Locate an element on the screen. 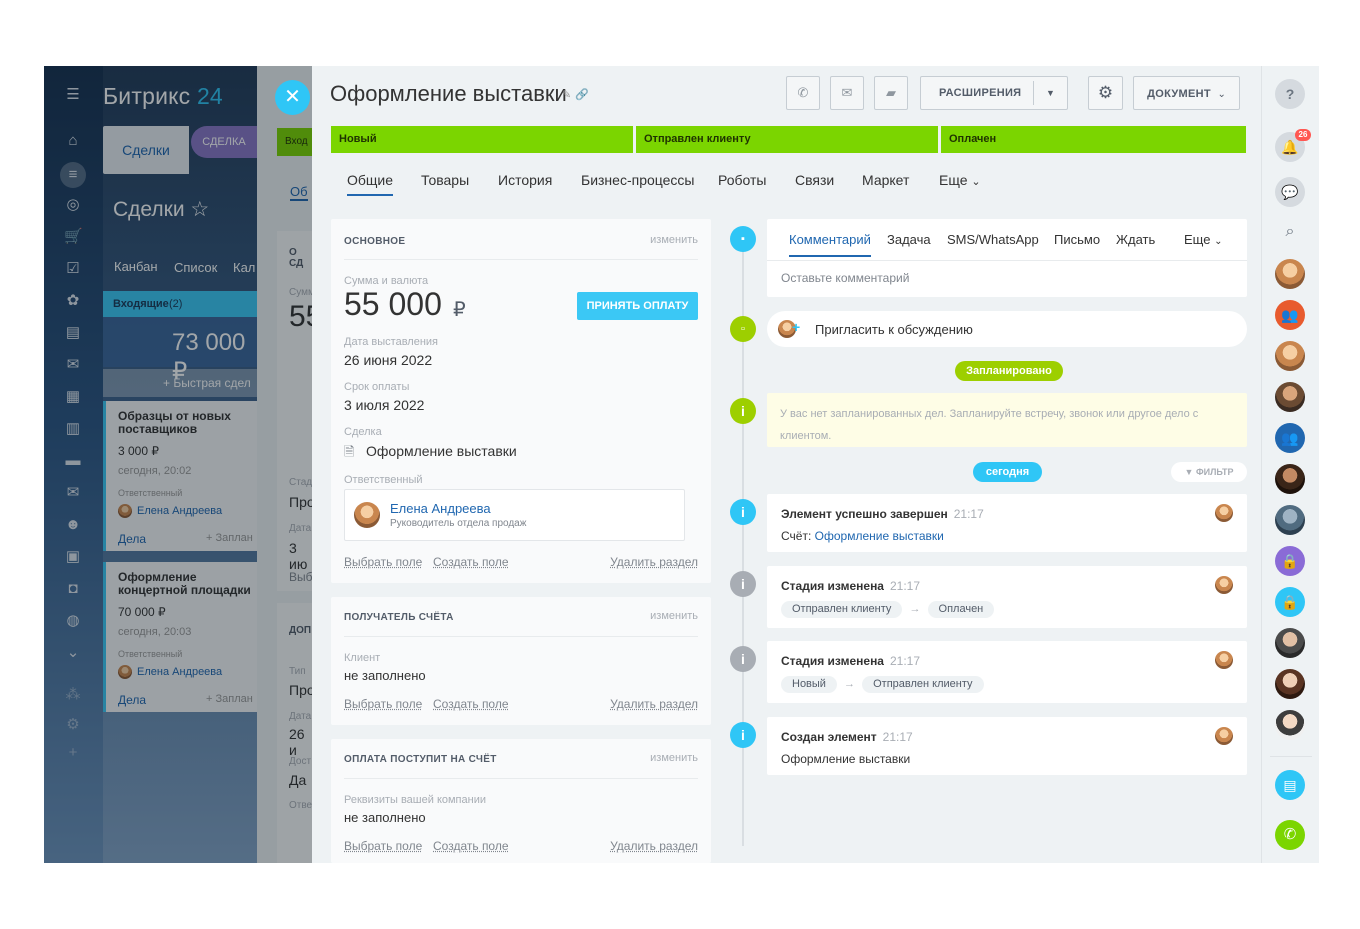  sites-icon: ✿ is located at coordinates (73, 301).